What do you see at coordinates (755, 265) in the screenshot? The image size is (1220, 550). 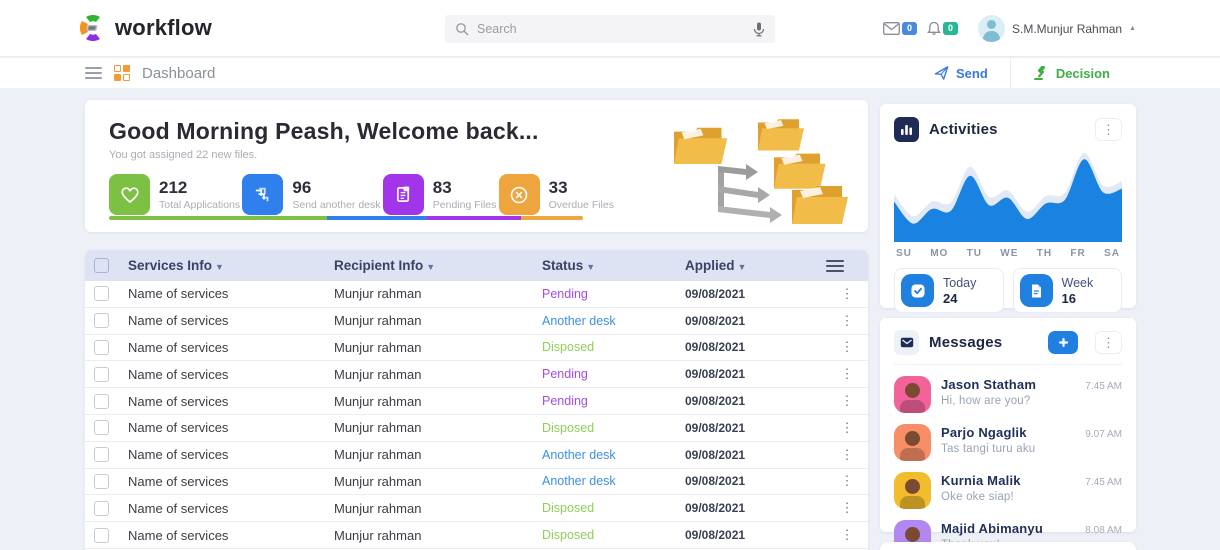 I see `column-applied: Applied ▼` at bounding box center [755, 265].